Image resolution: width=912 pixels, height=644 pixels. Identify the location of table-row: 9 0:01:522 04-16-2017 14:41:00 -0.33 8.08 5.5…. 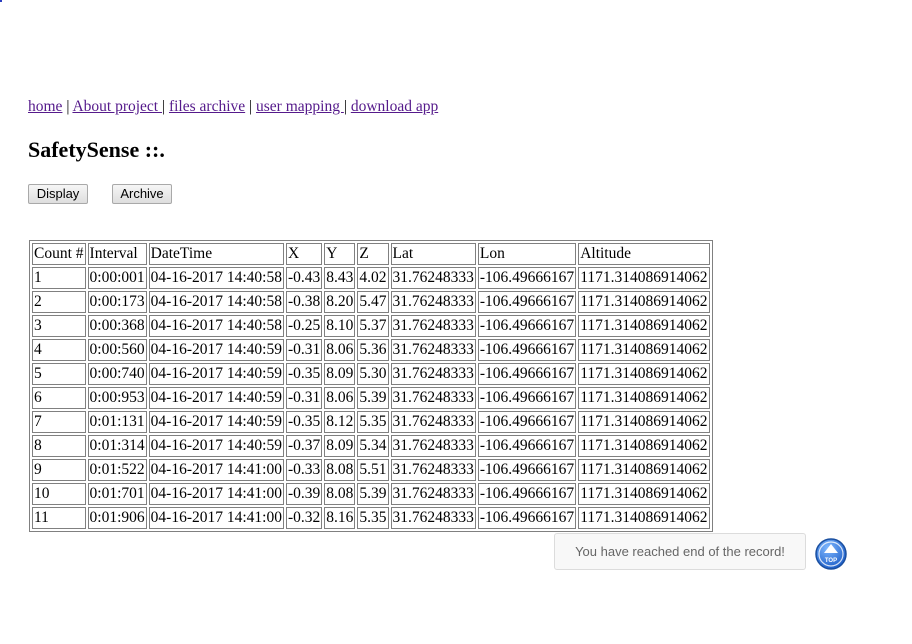
(371, 470).